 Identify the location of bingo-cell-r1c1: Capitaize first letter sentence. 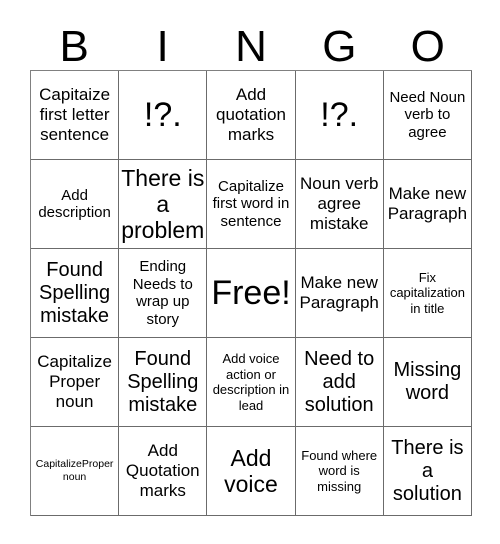
(75, 115).